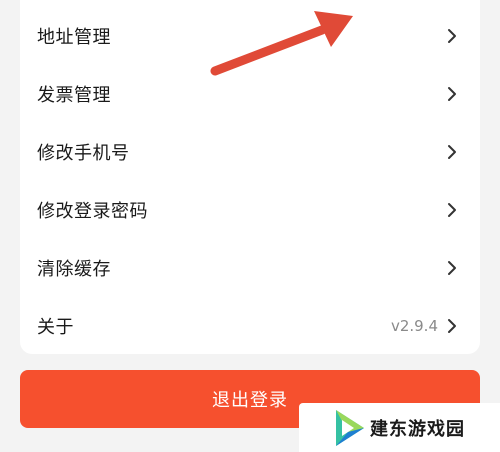 This screenshot has width=500, height=452. I want to click on settings-item-address: 地址管理, so click(250, 36).